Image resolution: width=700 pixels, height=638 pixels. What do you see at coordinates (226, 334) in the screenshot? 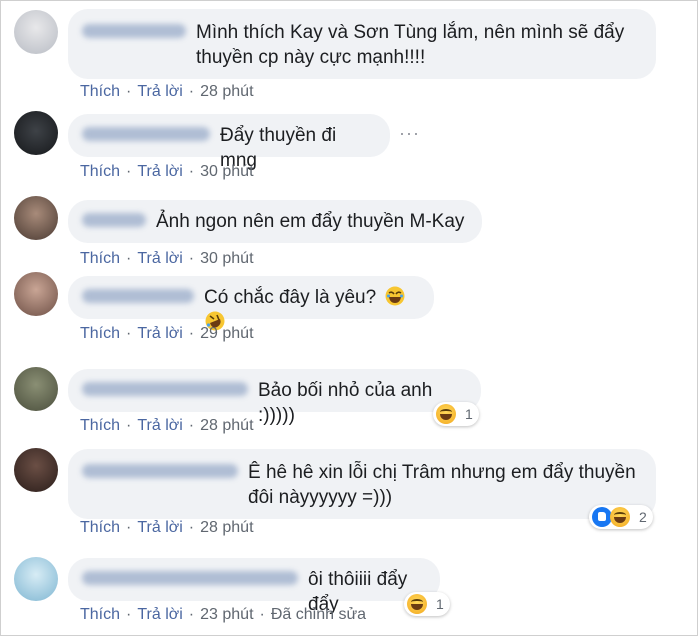
I see `timestamp: 29 phút` at bounding box center [226, 334].